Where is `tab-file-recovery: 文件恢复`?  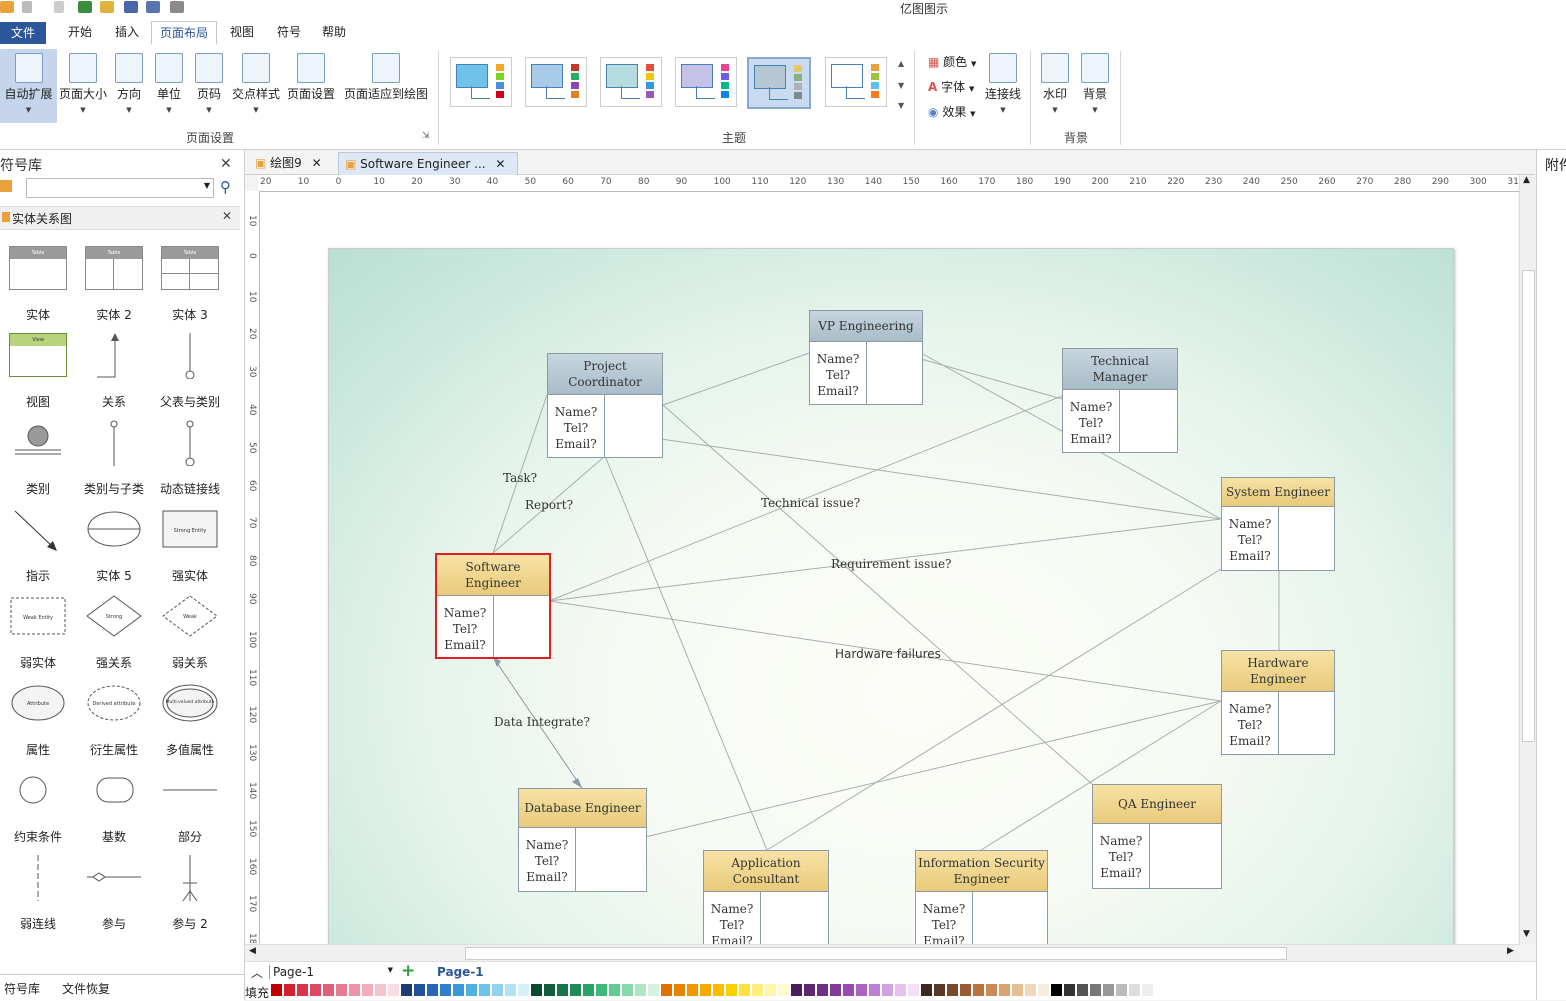
tab-file-recovery: 文件恢复 is located at coordinates (86, 988).